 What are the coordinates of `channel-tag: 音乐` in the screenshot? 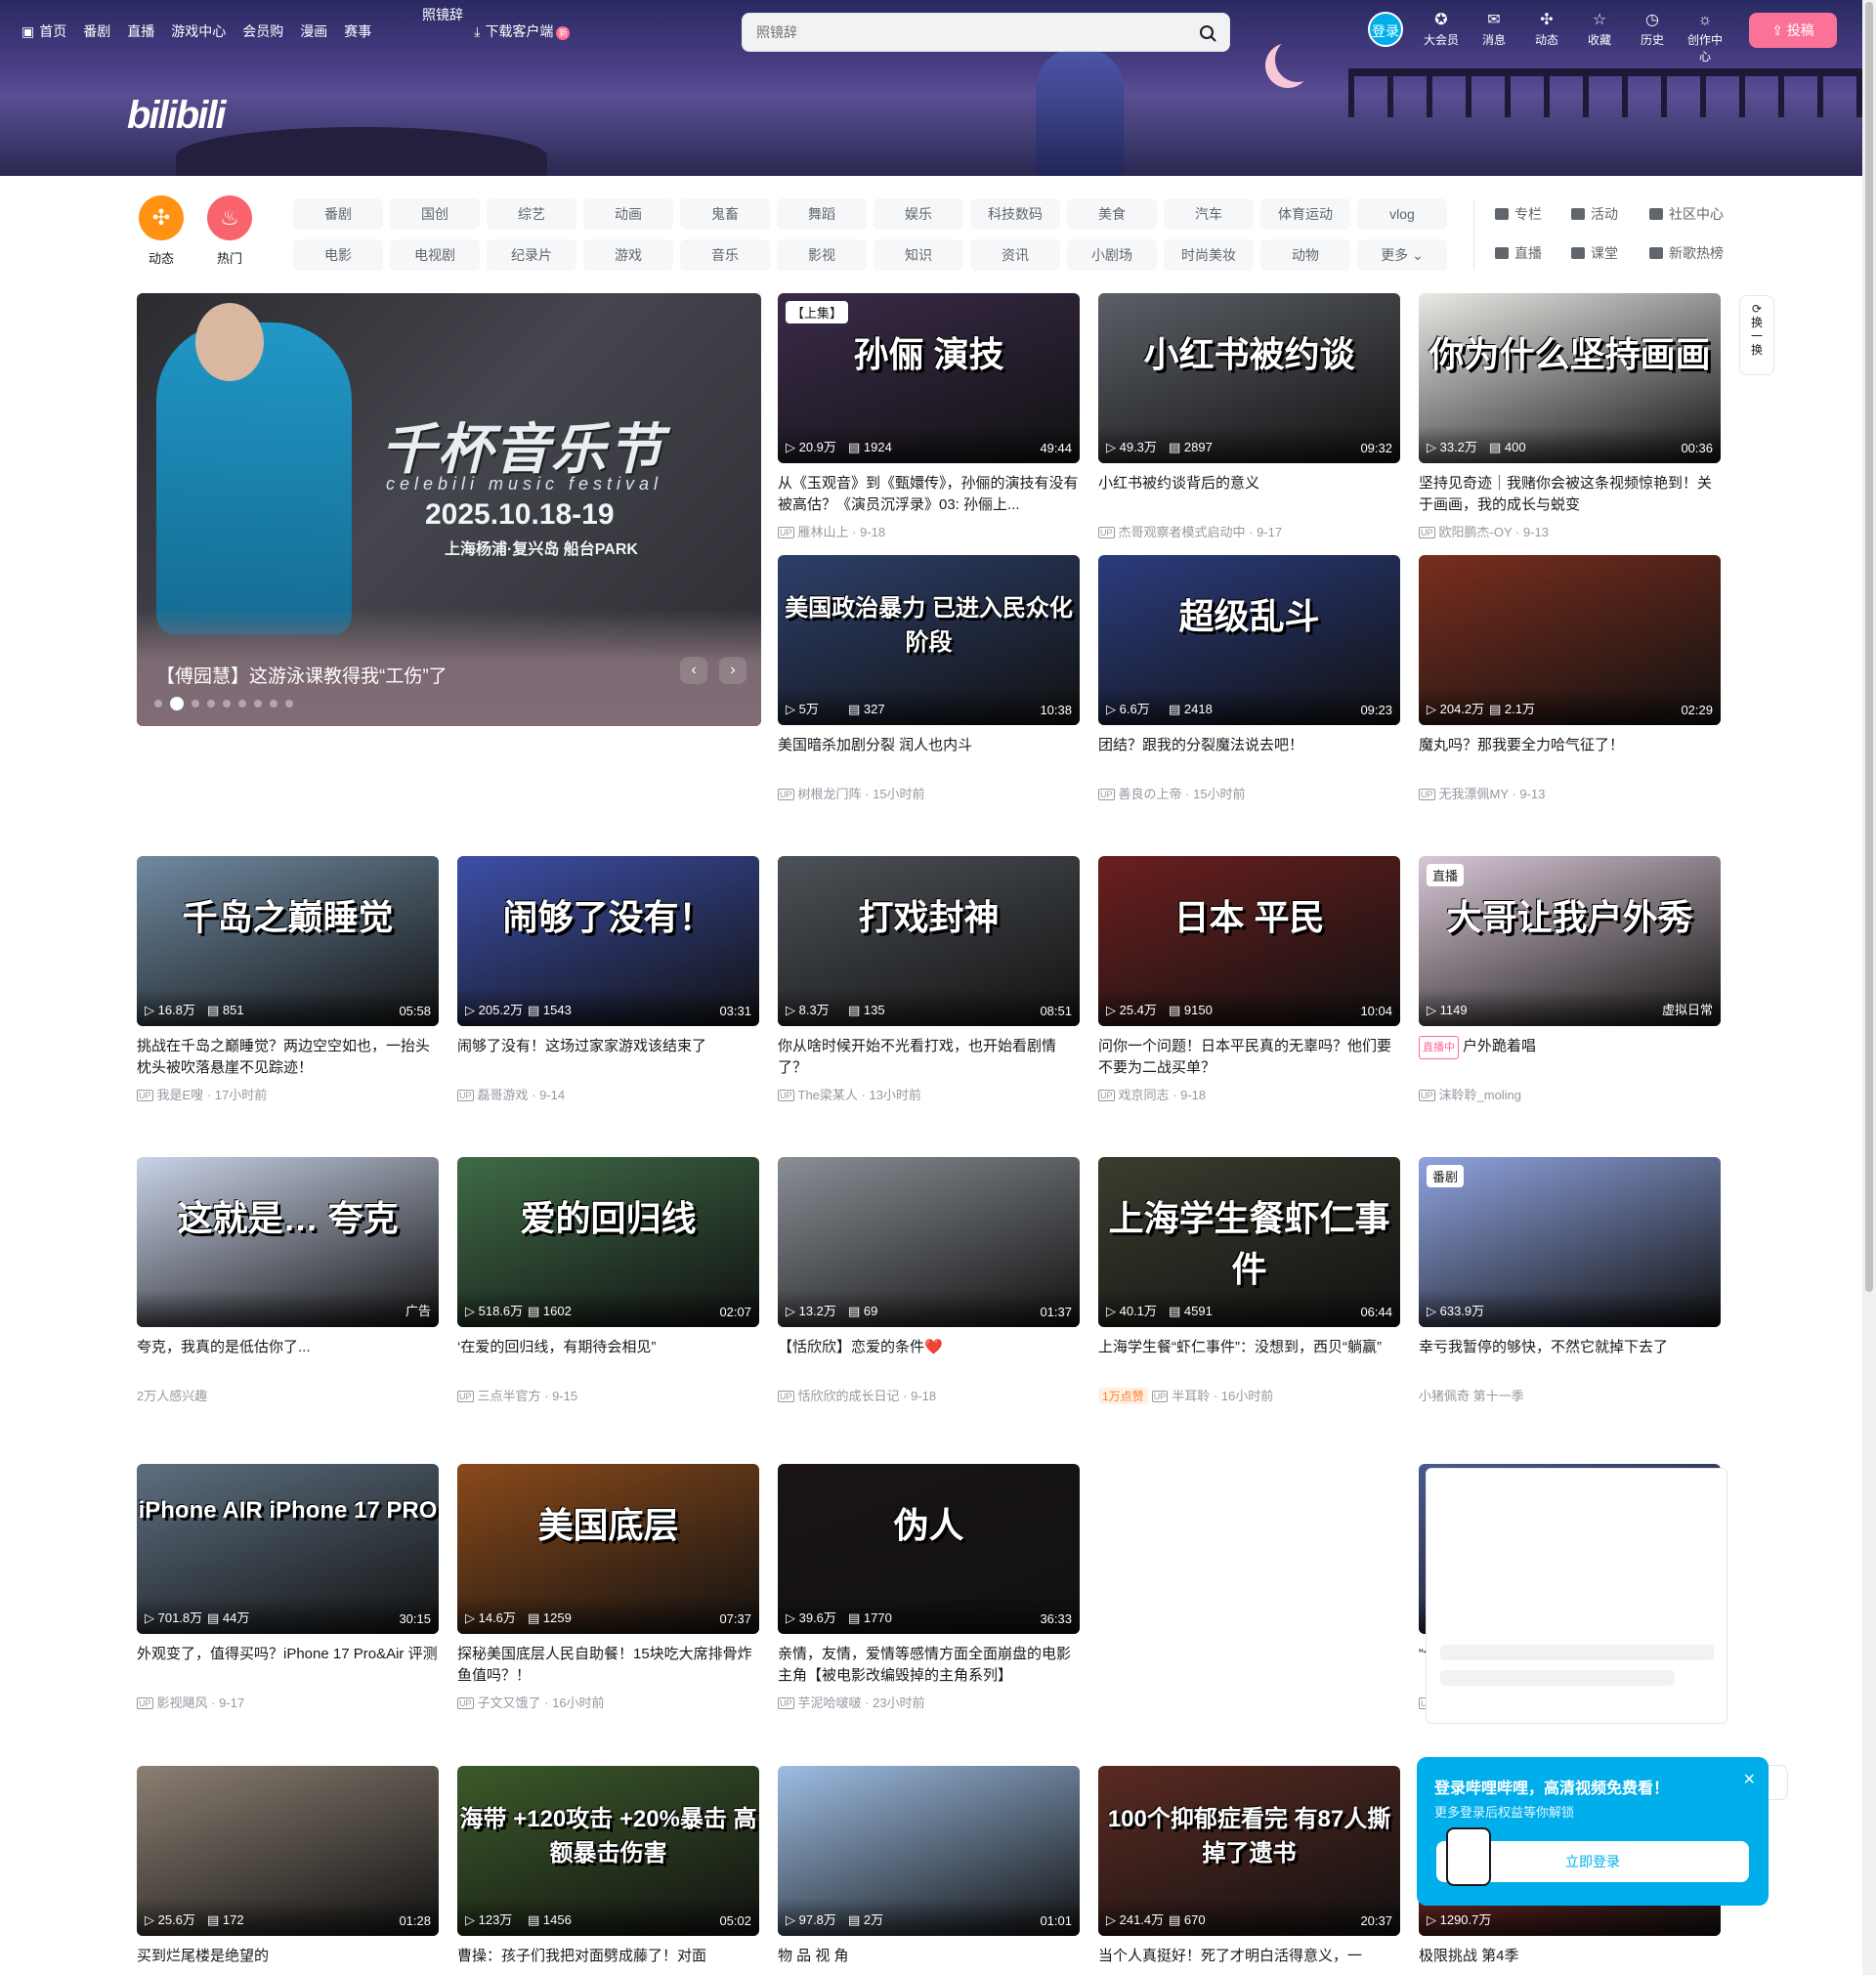 It's located at (725, 255).